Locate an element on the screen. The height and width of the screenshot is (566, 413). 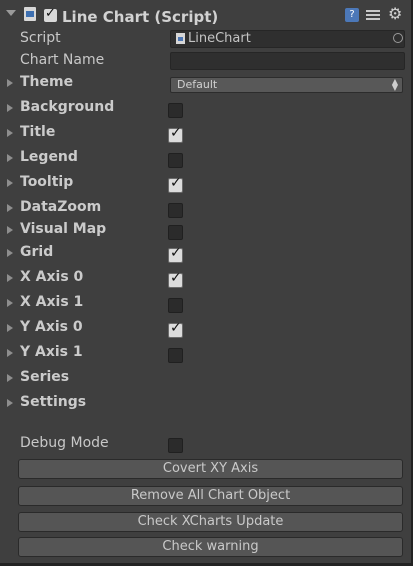
visual-map-toggle is located at coordinates (175, 232).